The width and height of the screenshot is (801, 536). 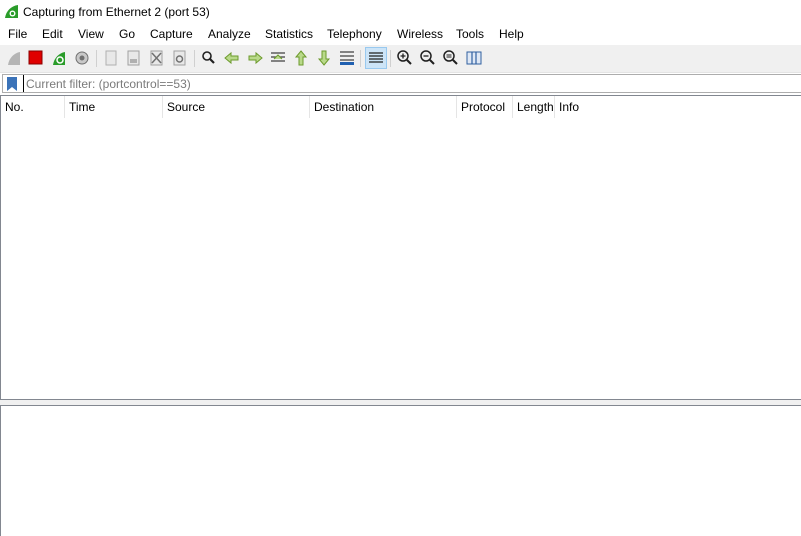 What do you see at coordinates (474, 58) in the screenshot?
I see `resize-columns-icon` at bounding box center [474, 58].